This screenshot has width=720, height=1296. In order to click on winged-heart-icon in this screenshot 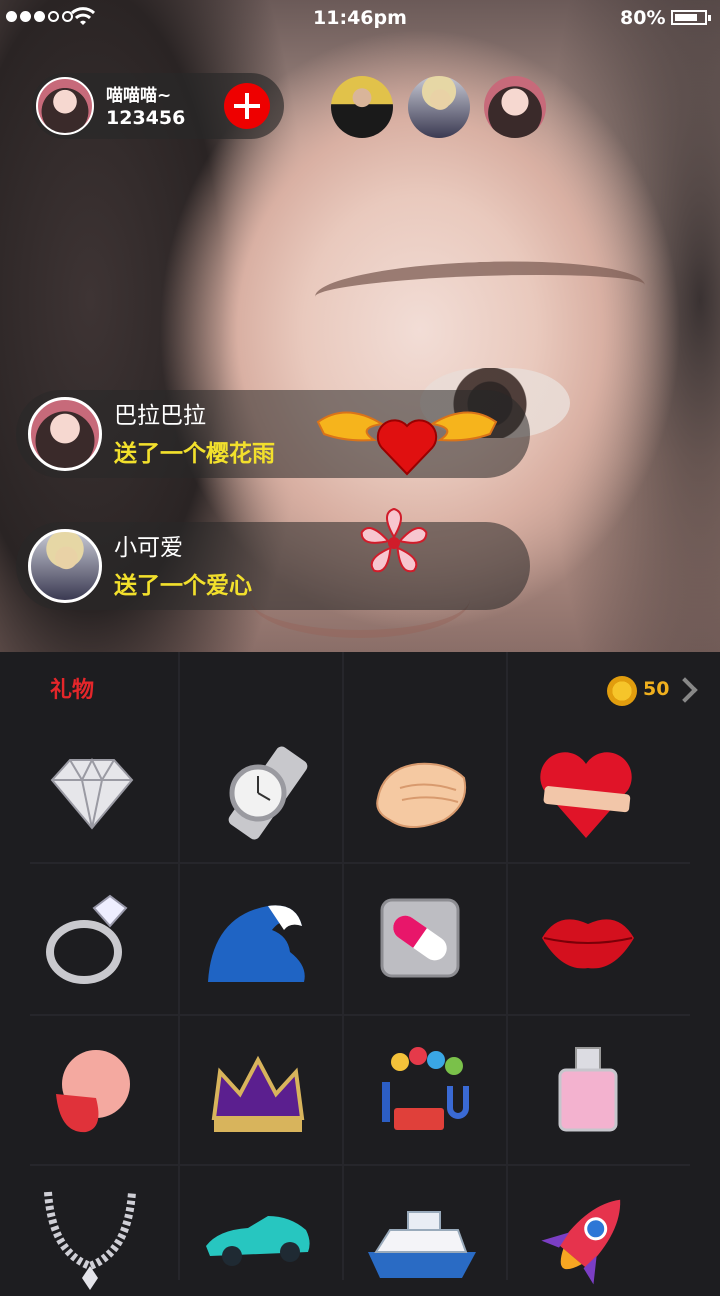, I will do `click(407, 443)`.